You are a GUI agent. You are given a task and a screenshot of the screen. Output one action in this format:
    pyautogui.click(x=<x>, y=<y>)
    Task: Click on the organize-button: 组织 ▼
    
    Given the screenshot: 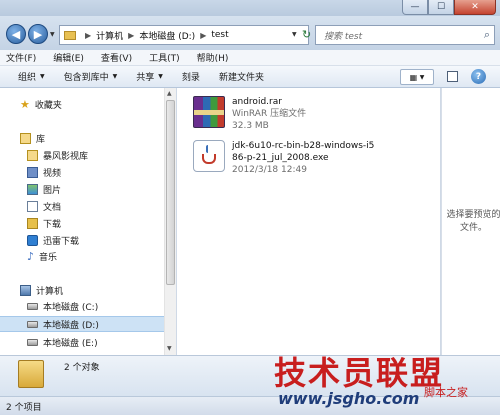 What is the action you would take?
    pyautogui.click(x=31, y=76)
    